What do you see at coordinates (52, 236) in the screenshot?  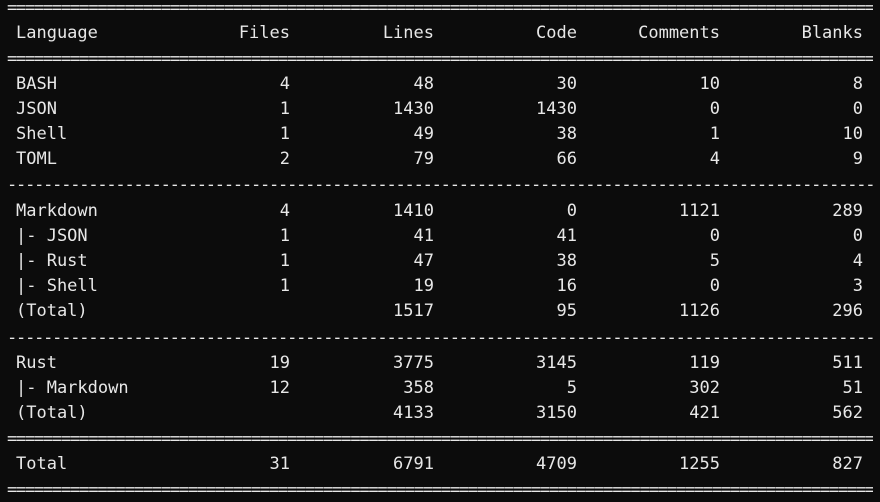 I see `cell-language: |- JSON` at bounding box center [52, 236].